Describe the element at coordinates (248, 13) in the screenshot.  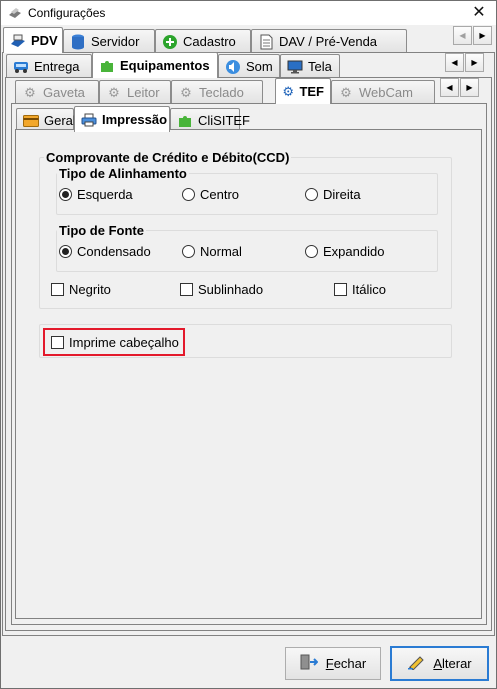
I see `title-bar: Configurações ✕` at that location.